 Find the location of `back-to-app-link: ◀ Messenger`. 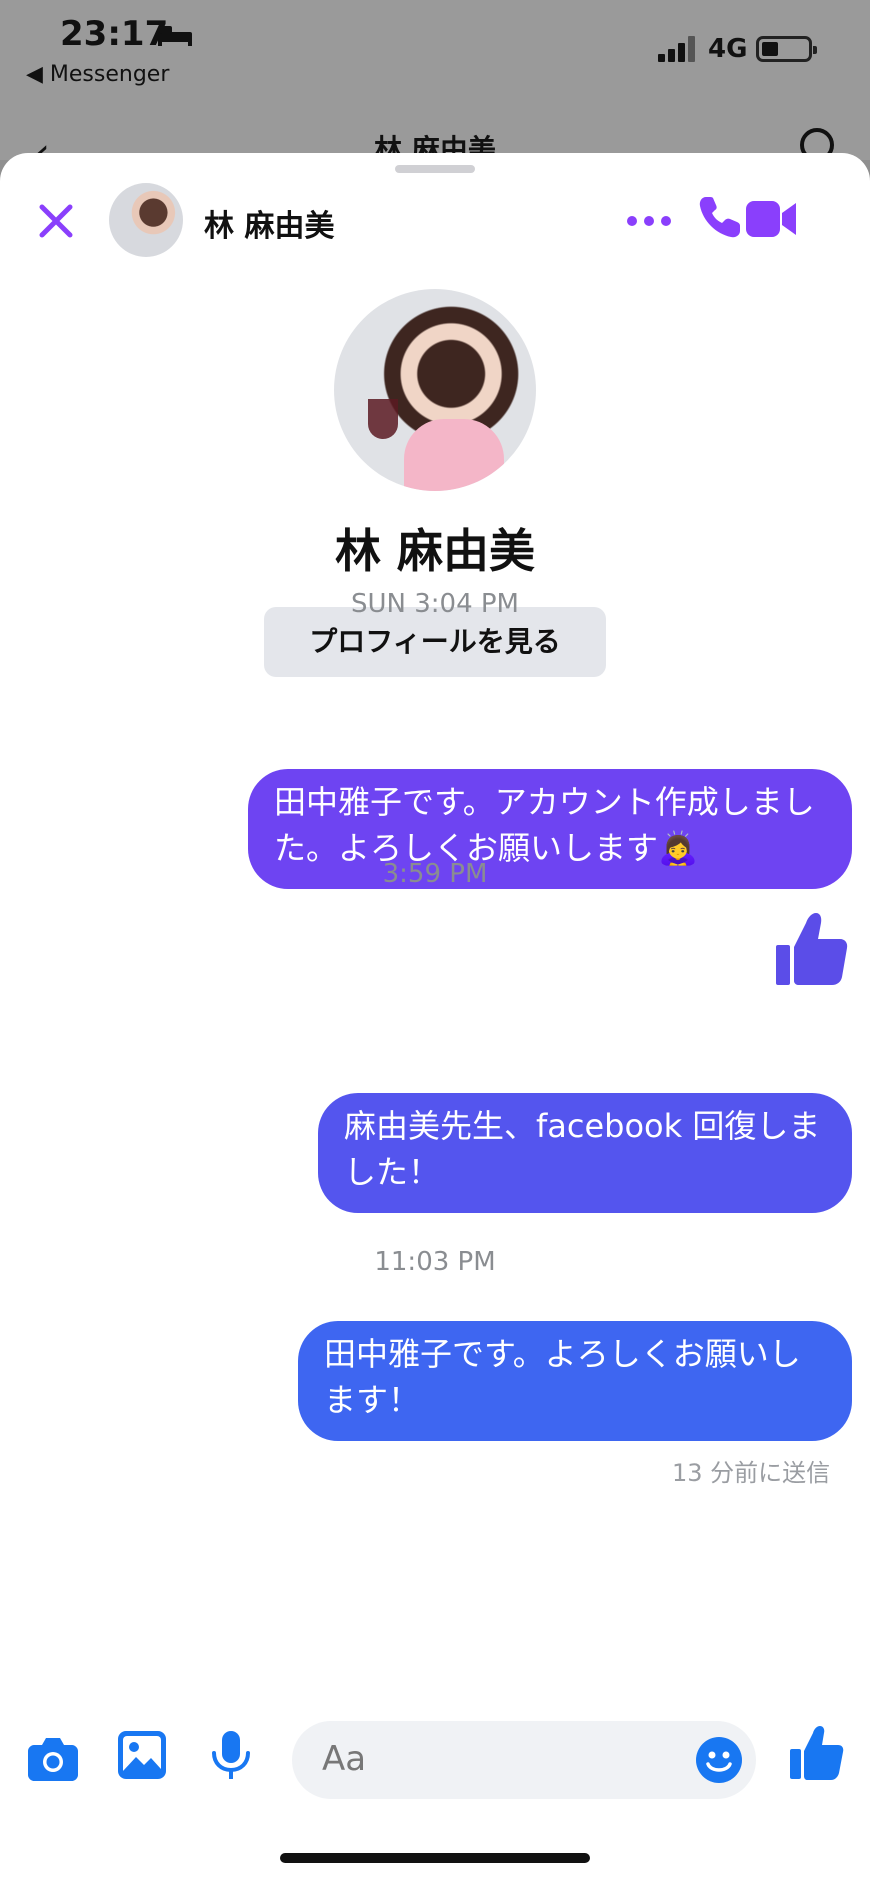

back-to-app-link: ◀ Messenger is located at coordinates (97, 74).